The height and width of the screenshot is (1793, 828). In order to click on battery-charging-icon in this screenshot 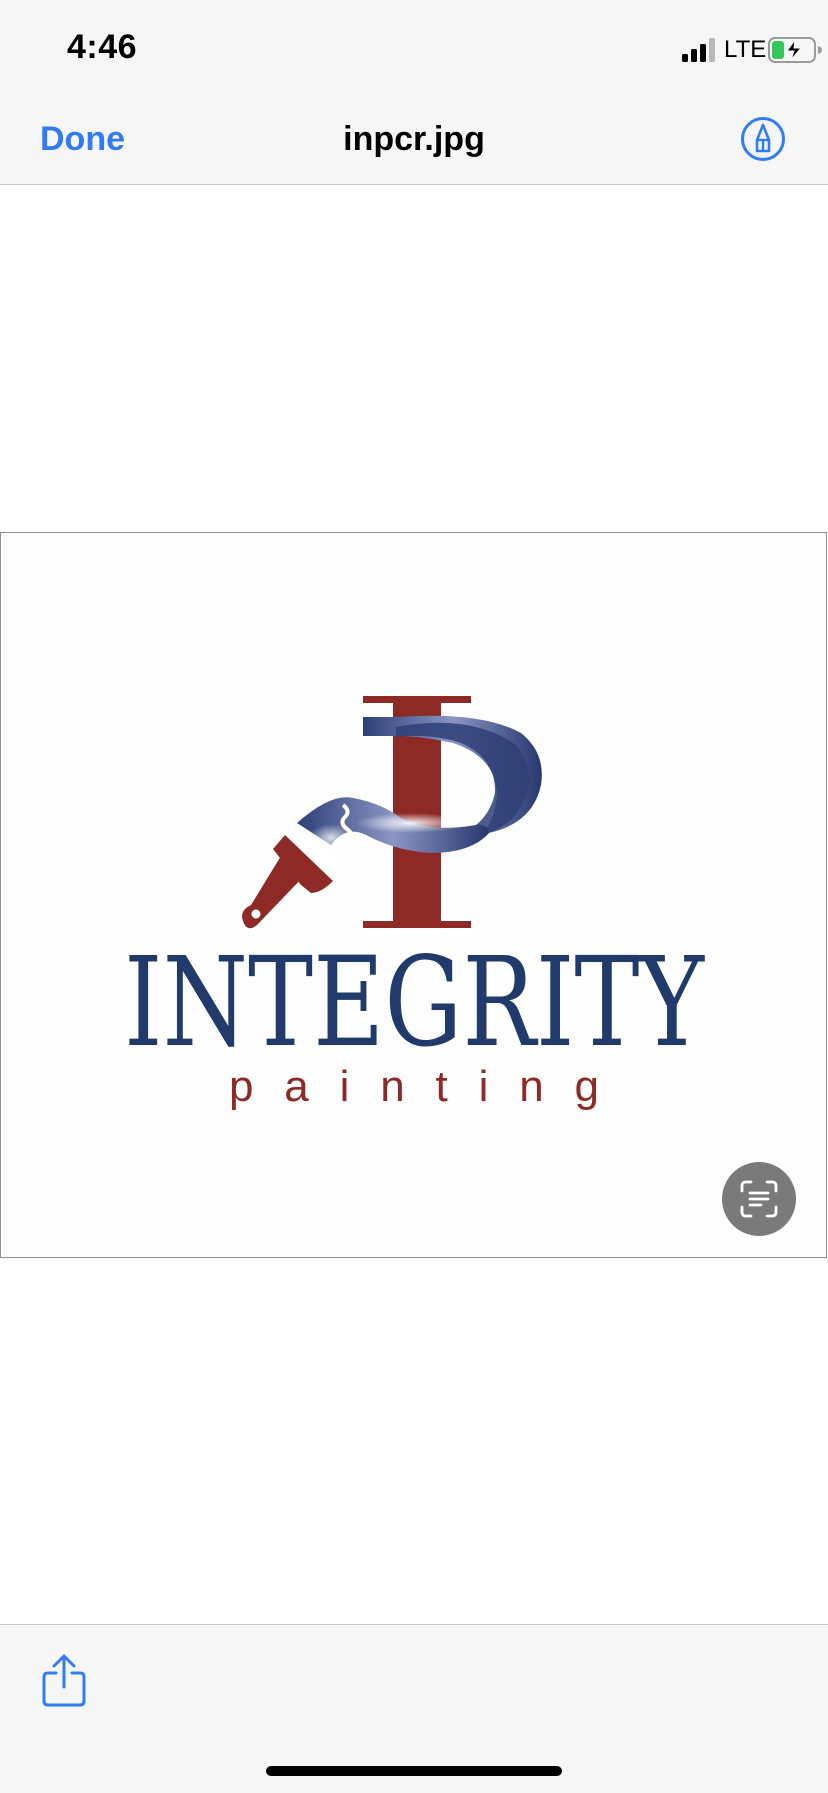, I will do `click(795, 50)`.